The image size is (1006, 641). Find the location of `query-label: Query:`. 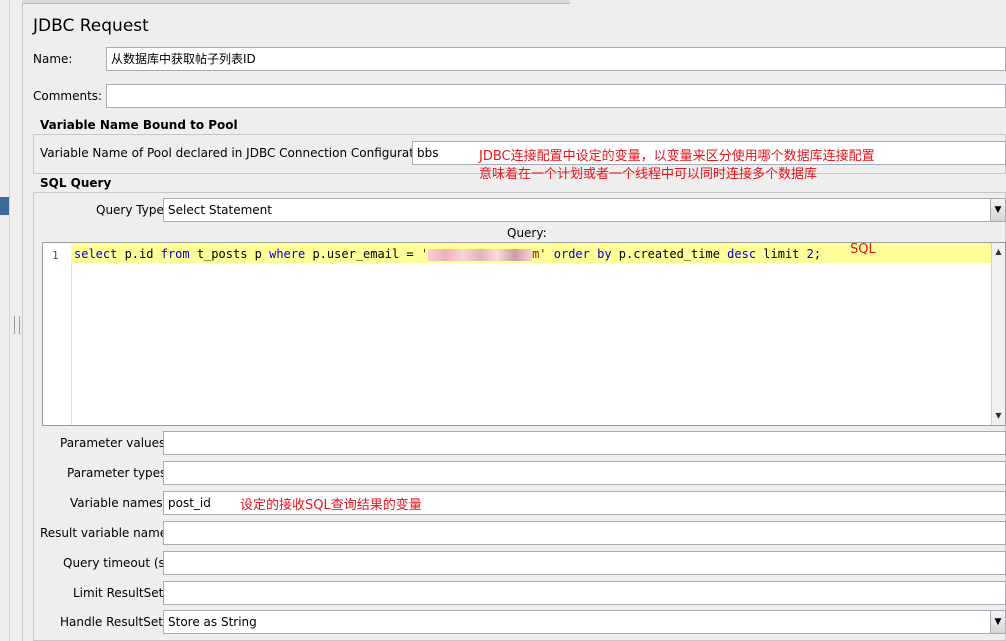

query-label: Query: is located at coordinates (527, 233).